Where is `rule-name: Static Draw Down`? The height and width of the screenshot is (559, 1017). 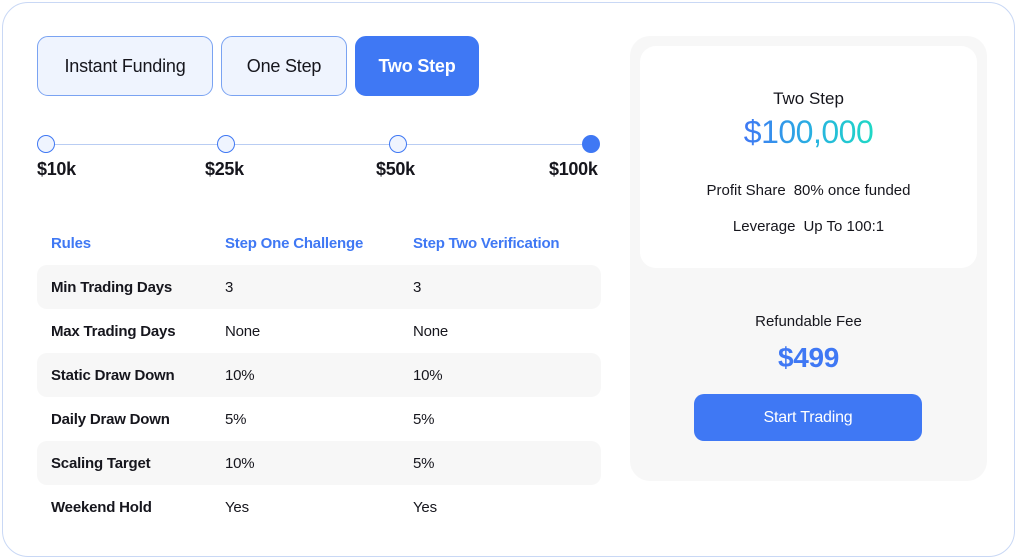
rule-name: Static Draw Down is located at coordinates (113, 375).